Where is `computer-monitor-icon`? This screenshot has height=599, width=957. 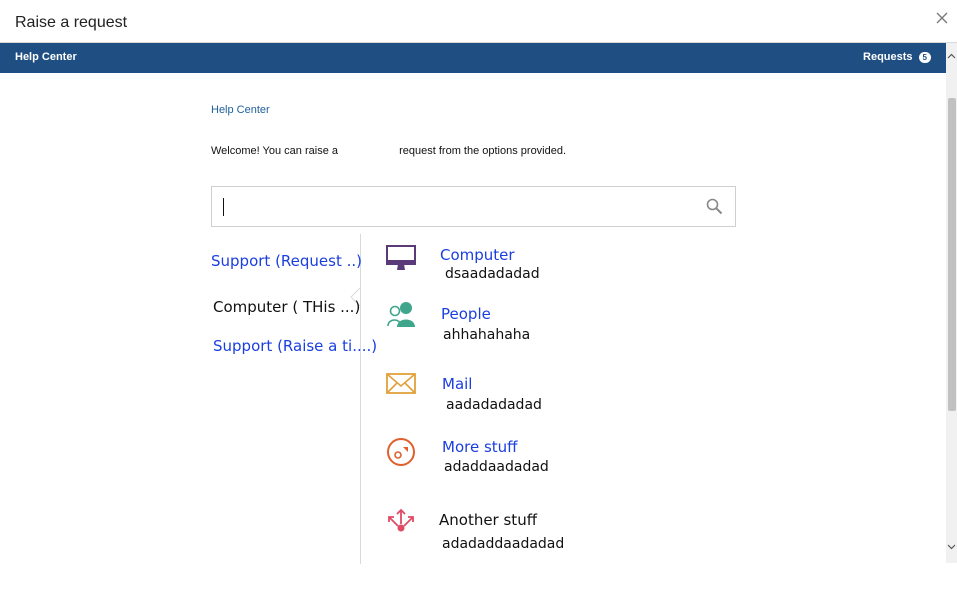
computer-monitor-icon is located at coordinates (401, 257).